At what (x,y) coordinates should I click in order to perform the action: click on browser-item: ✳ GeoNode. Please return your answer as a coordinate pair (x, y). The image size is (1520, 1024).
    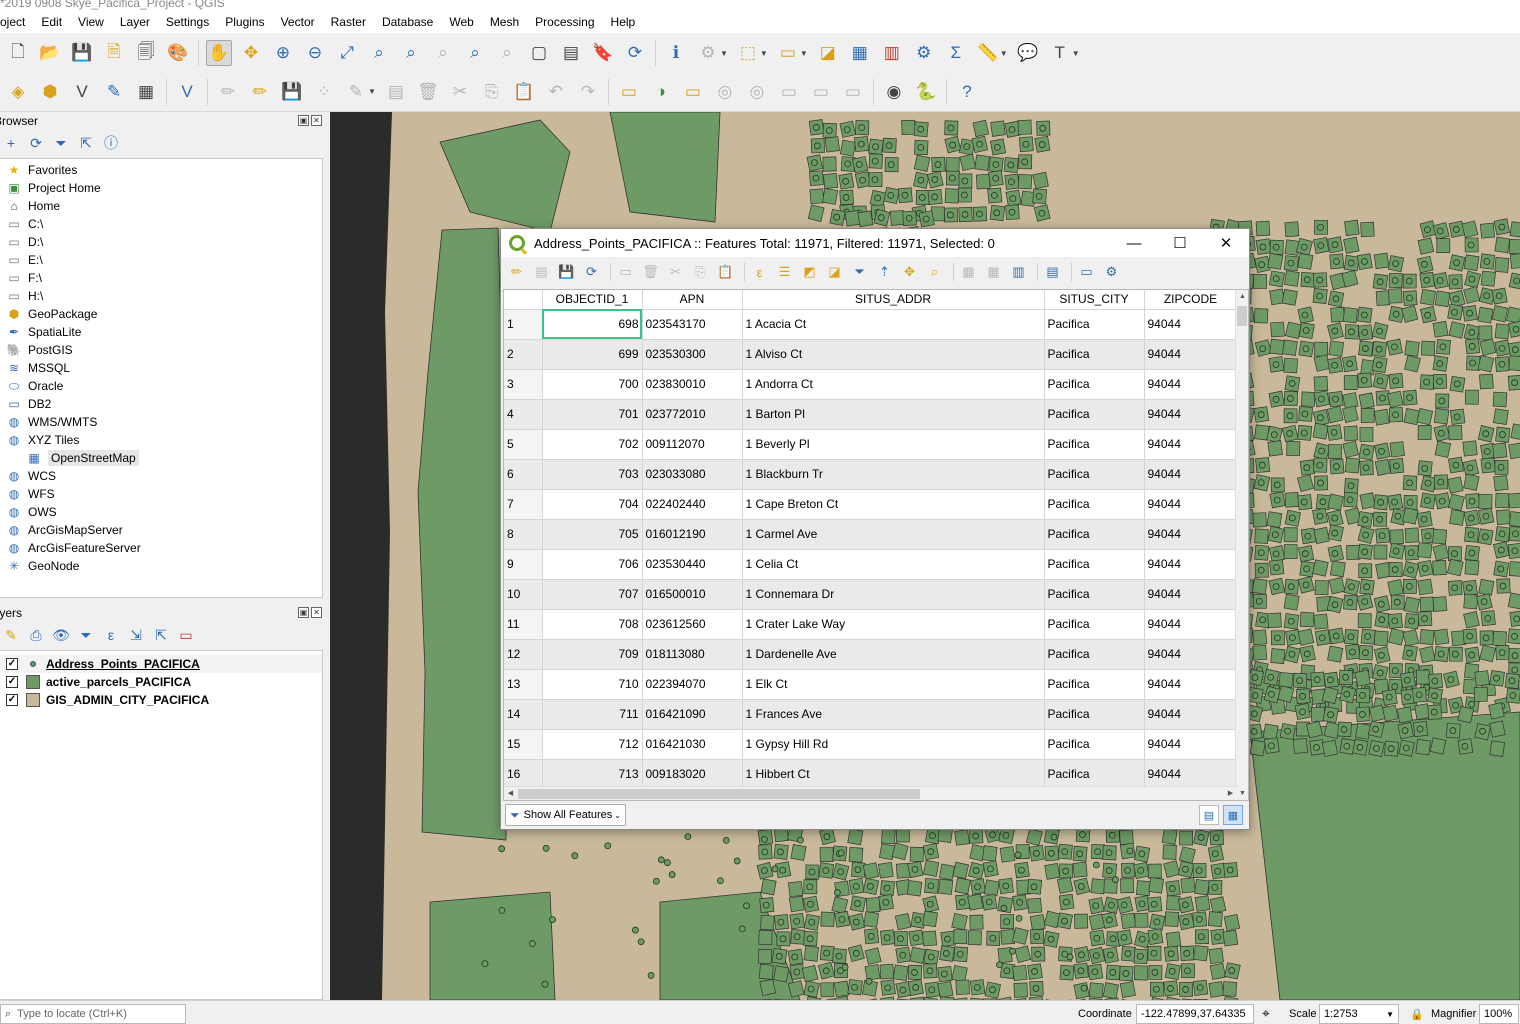
    Looking at the image, I should click on (161, 566).